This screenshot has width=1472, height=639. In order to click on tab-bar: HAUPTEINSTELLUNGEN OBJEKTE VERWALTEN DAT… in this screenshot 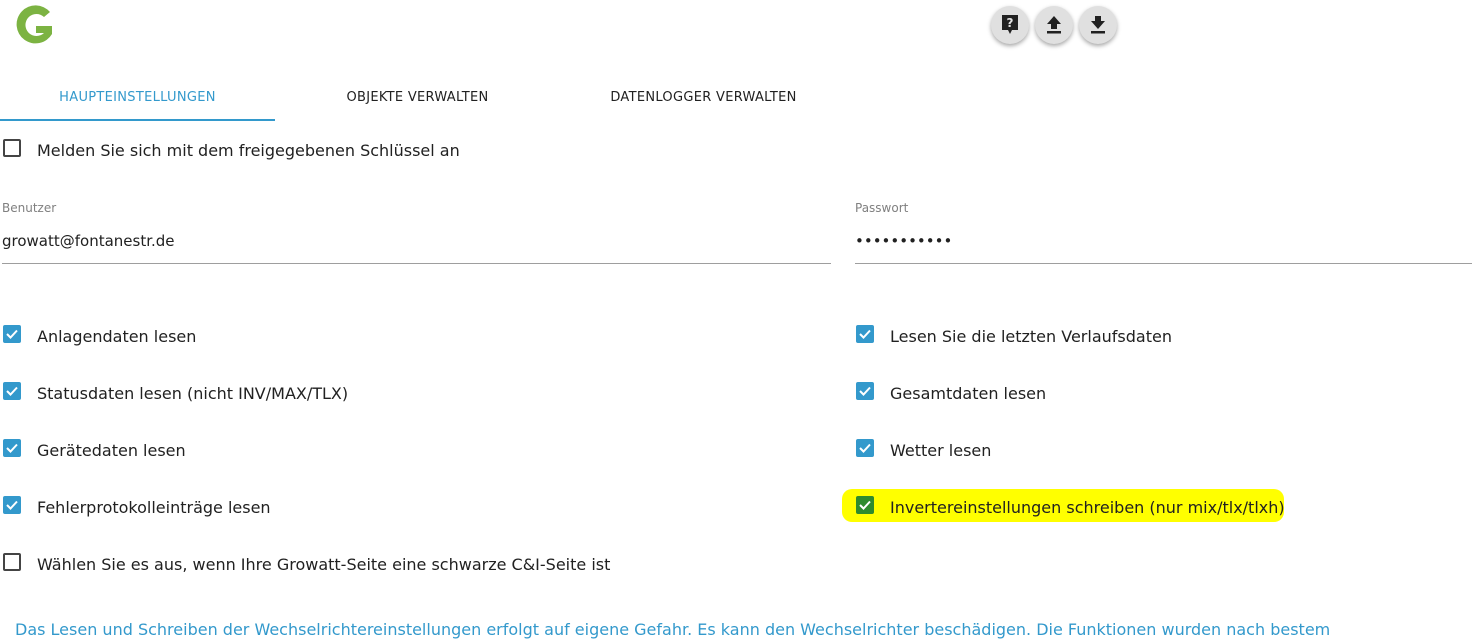, I will do `click(736, 97)`.